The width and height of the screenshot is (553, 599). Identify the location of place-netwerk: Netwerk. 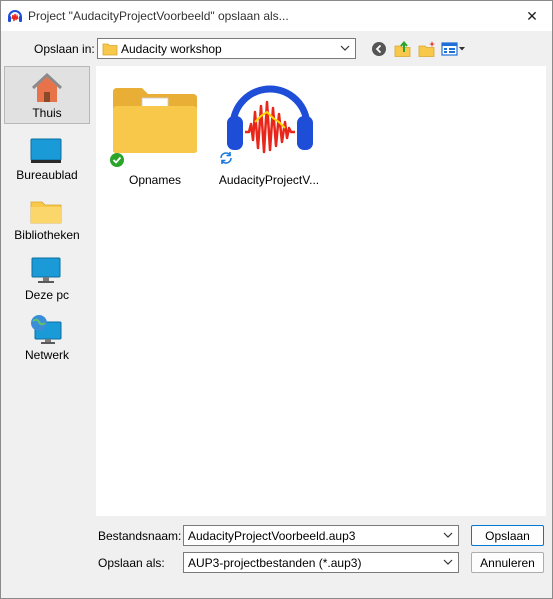
(47, 338).